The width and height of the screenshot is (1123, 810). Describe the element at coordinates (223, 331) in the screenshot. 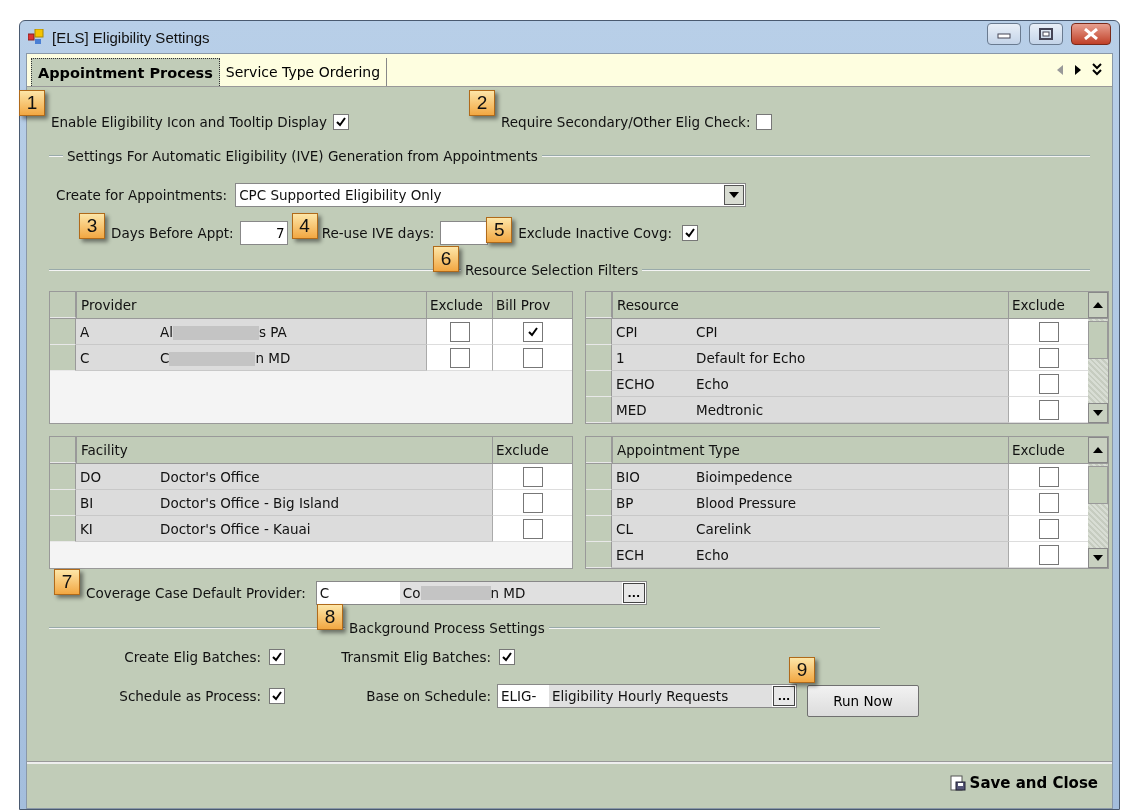

I see `table-cell: Al s PA` at that location.